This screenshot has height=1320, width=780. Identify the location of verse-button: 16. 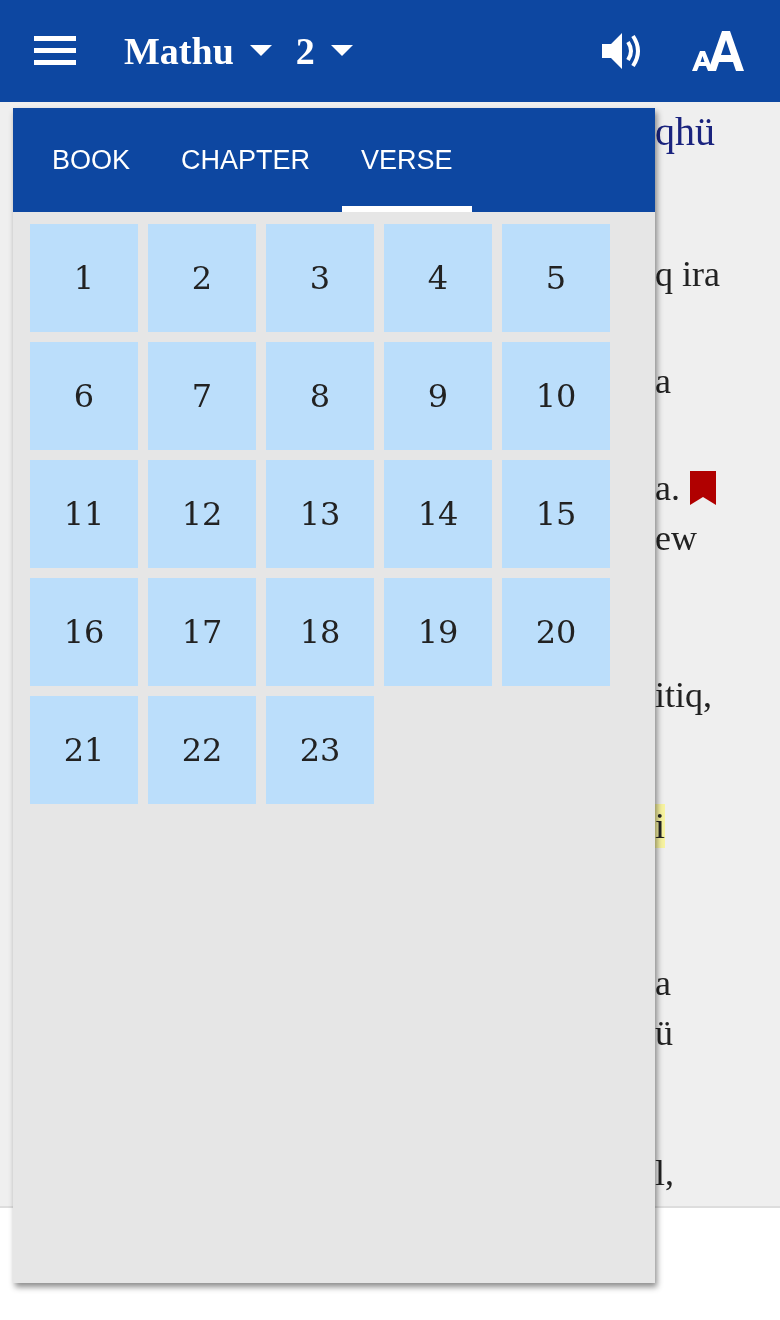
(84, 632).